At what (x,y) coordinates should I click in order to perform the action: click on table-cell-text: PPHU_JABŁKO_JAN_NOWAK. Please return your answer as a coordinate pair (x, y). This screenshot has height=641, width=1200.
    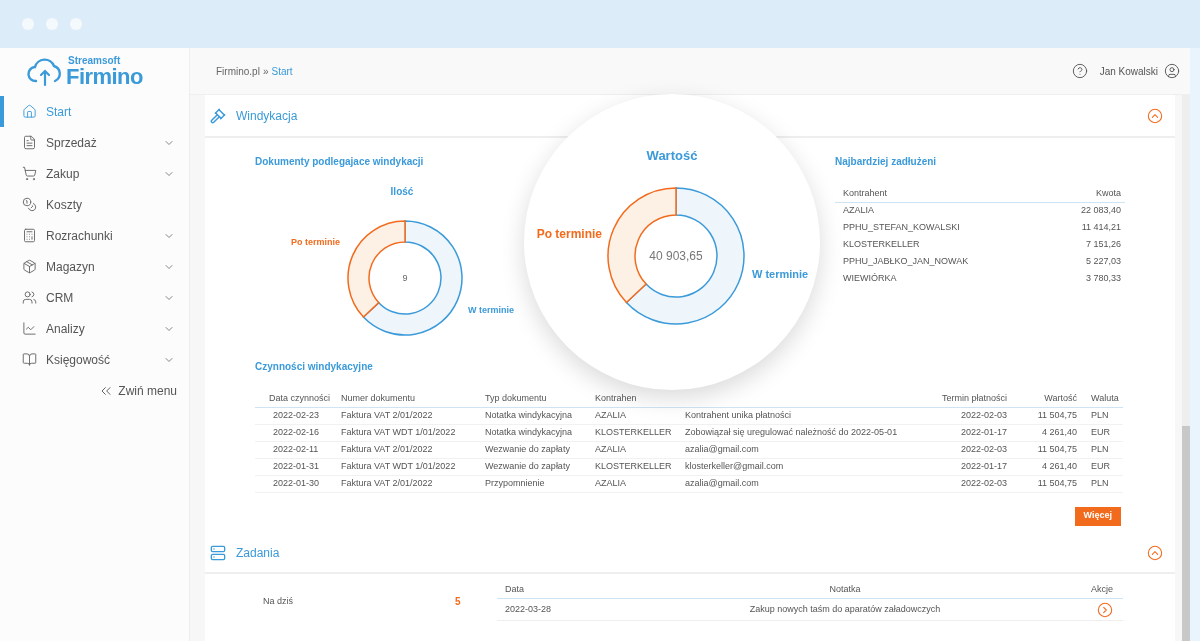
    Looking at the image, I should click on (906, 261).